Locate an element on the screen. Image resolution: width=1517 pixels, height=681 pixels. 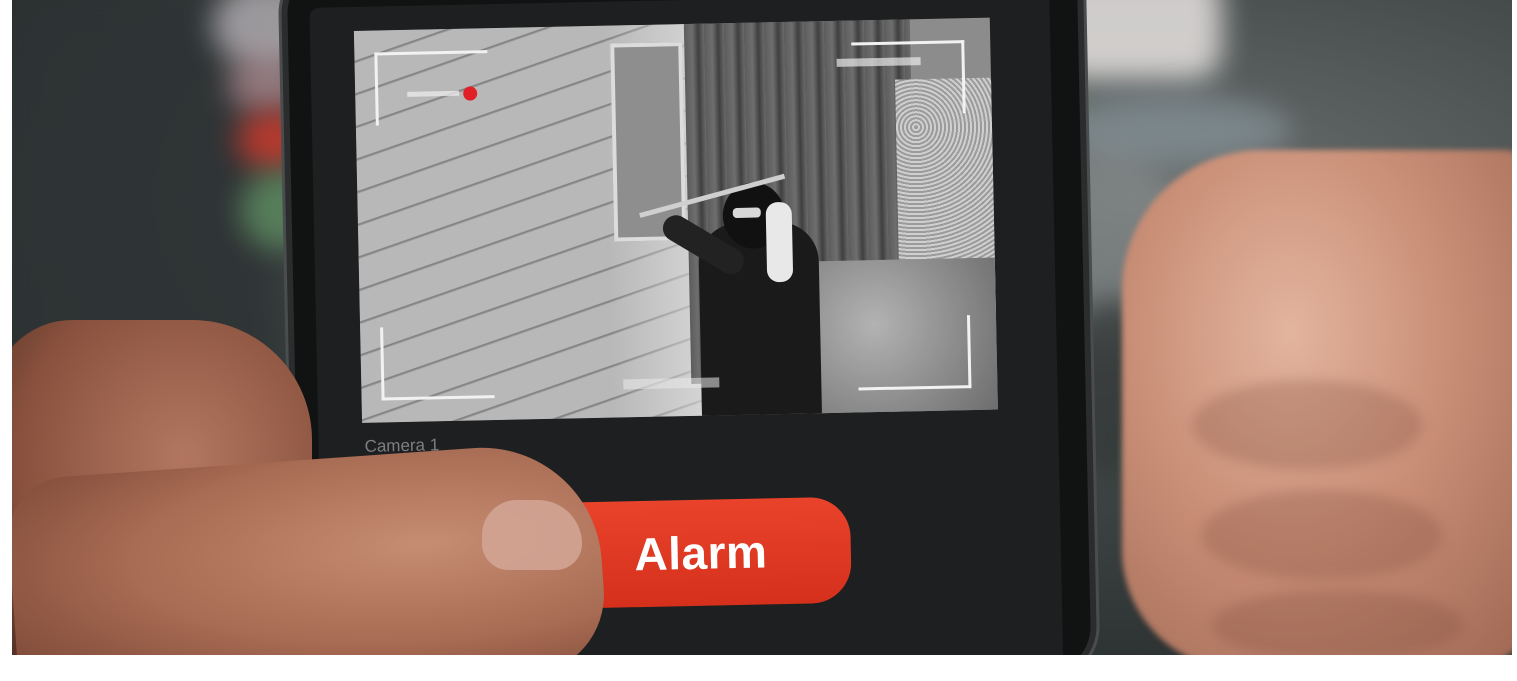
intruder-mask-eyes is located at coordinates (746, 213).